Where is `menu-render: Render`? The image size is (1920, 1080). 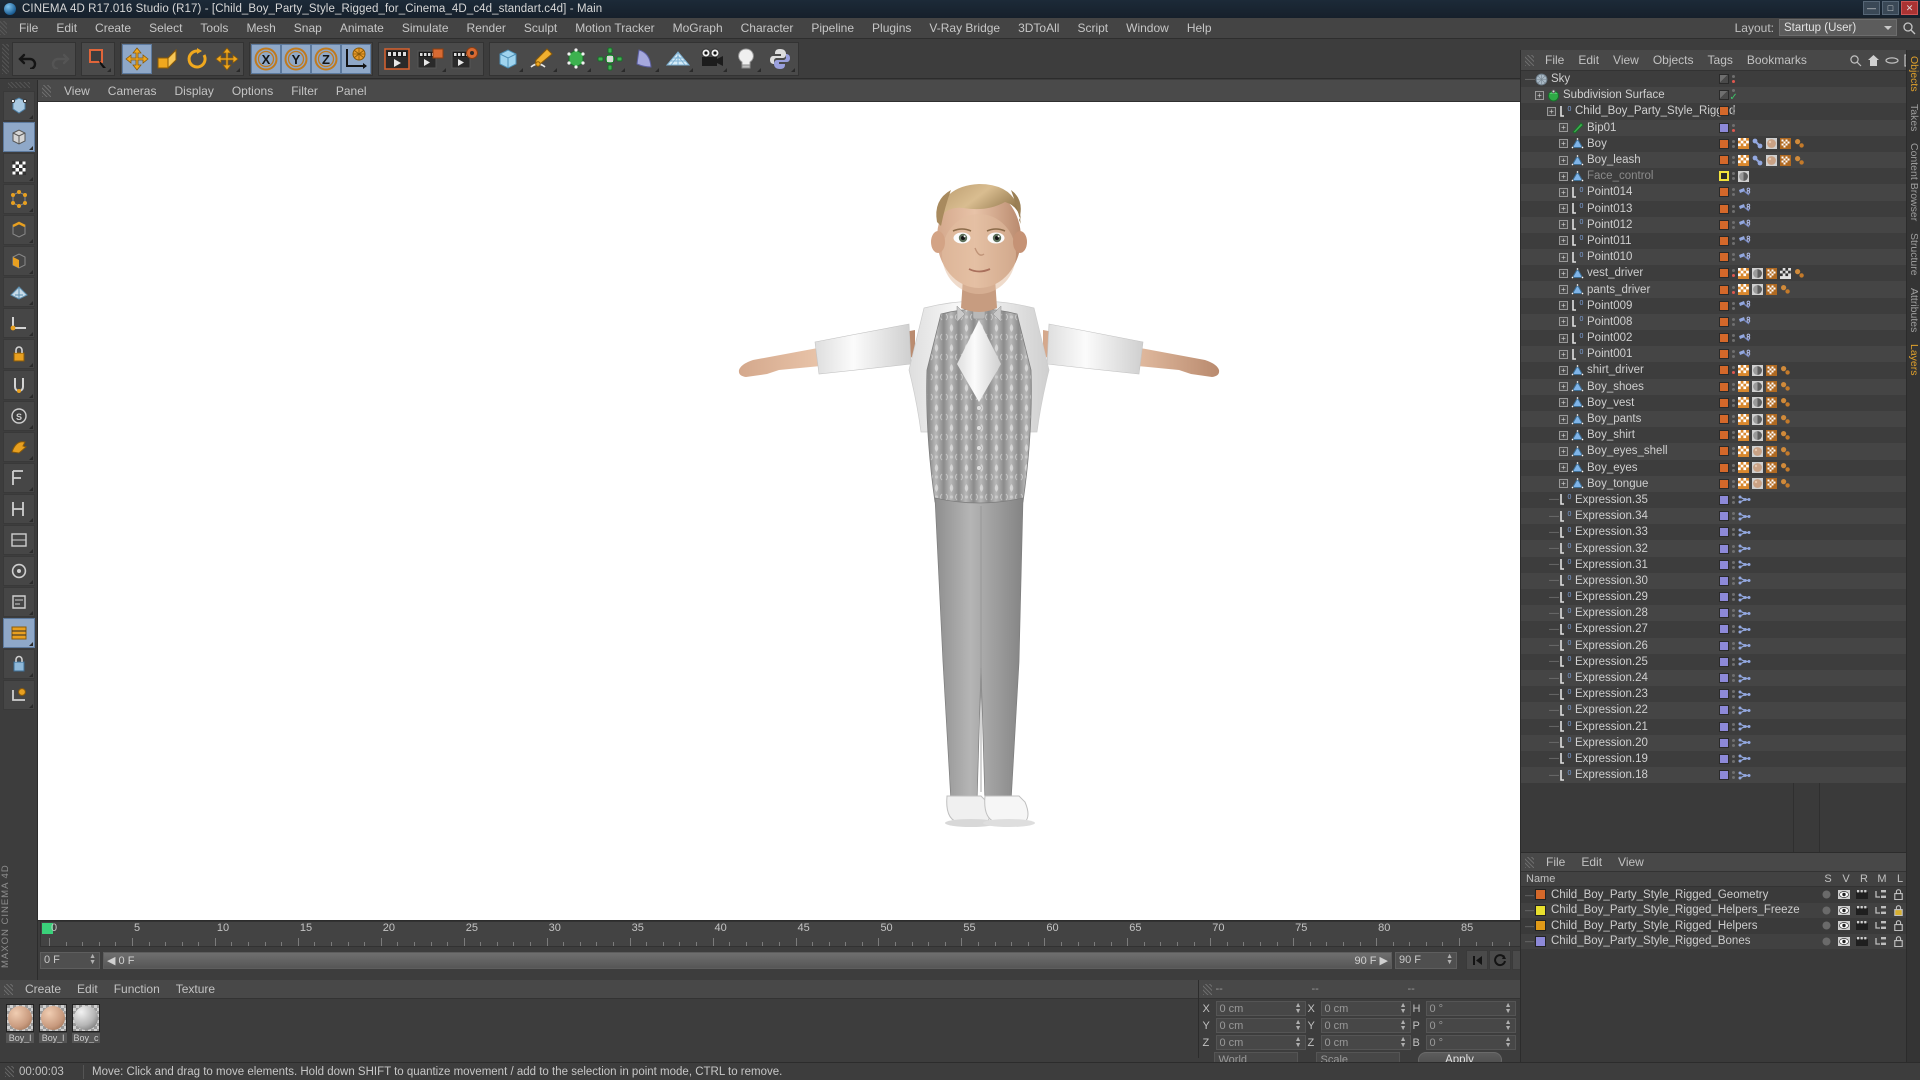 menu-render: Render is located at coordinates (486, 28).